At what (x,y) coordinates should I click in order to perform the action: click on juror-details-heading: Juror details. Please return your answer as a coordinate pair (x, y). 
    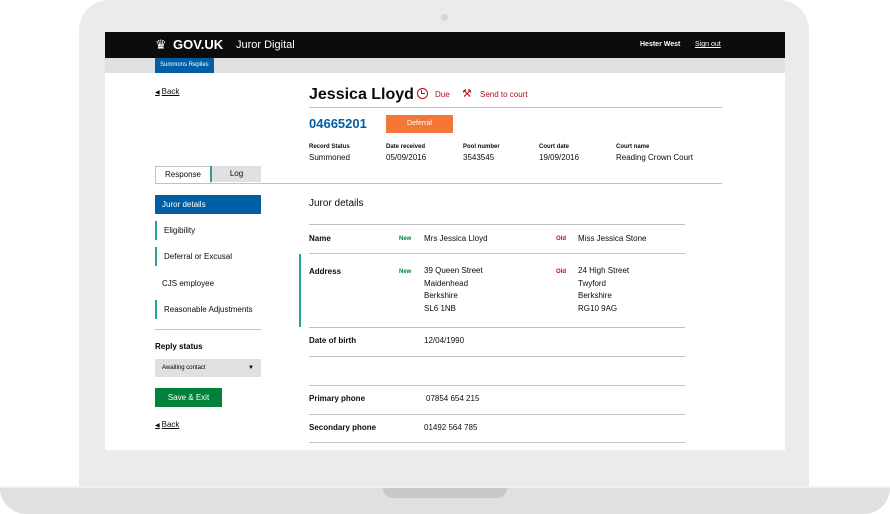
    Looking at the image, I should click on (336, 203).